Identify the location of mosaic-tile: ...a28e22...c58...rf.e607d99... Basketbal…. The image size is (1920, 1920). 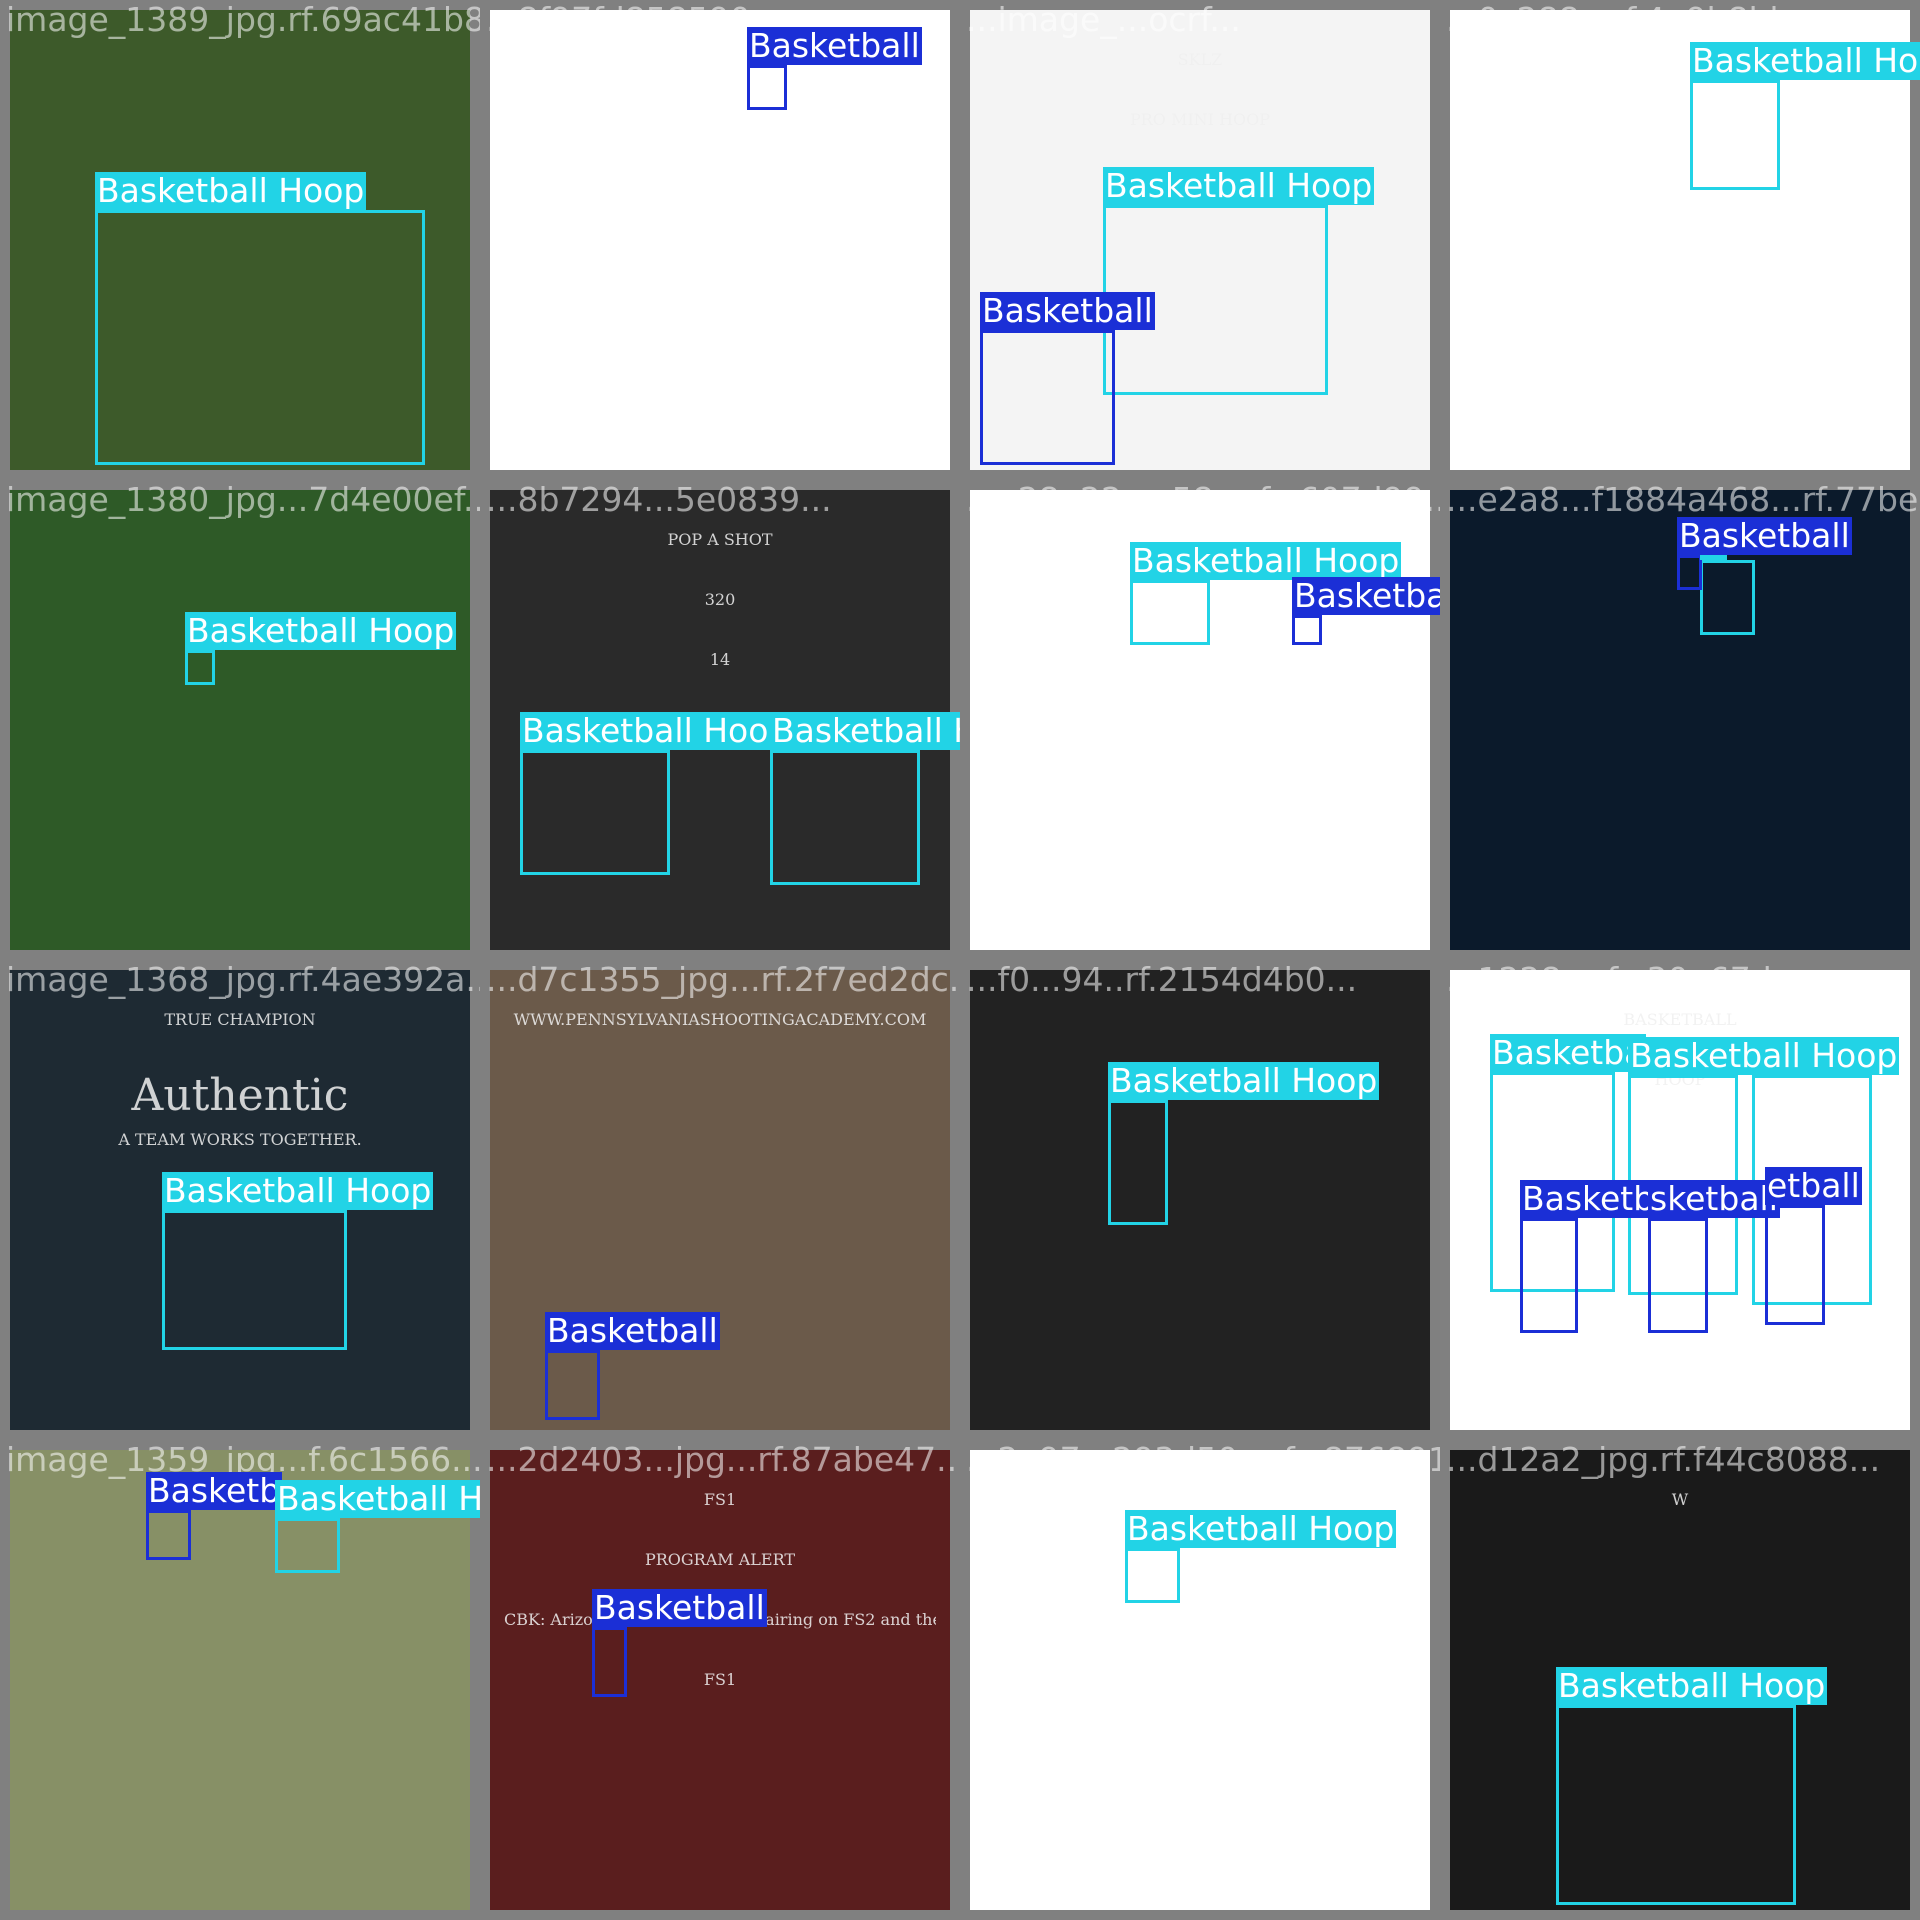
(1200, 720).